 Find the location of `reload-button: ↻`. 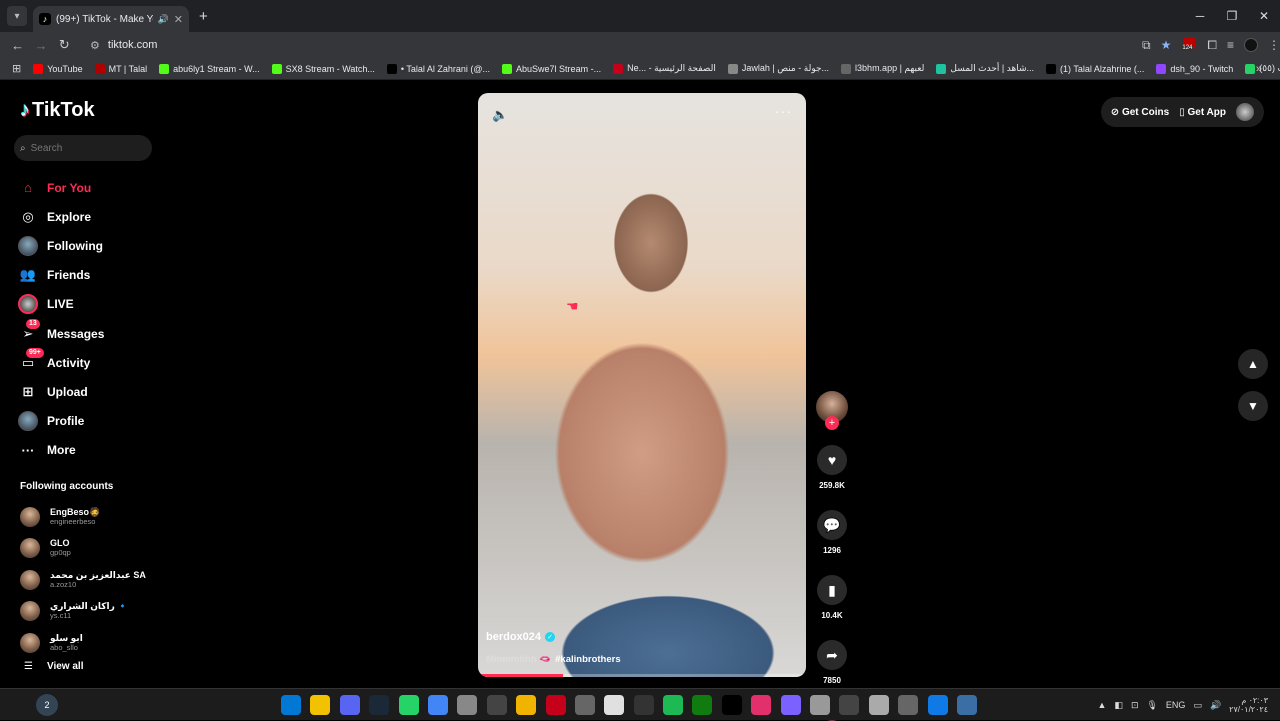

reload-button: ↻ is located at coordinates (64, 45).